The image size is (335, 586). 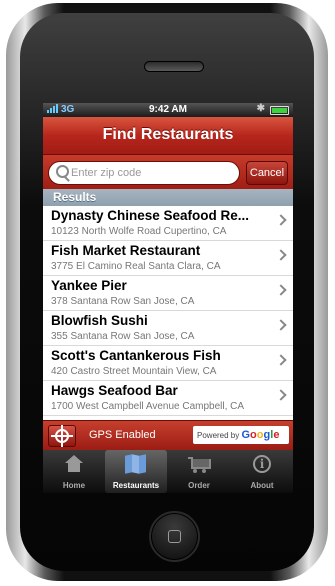 I want to click on google-logo: Google, so click(x=260, y=435).